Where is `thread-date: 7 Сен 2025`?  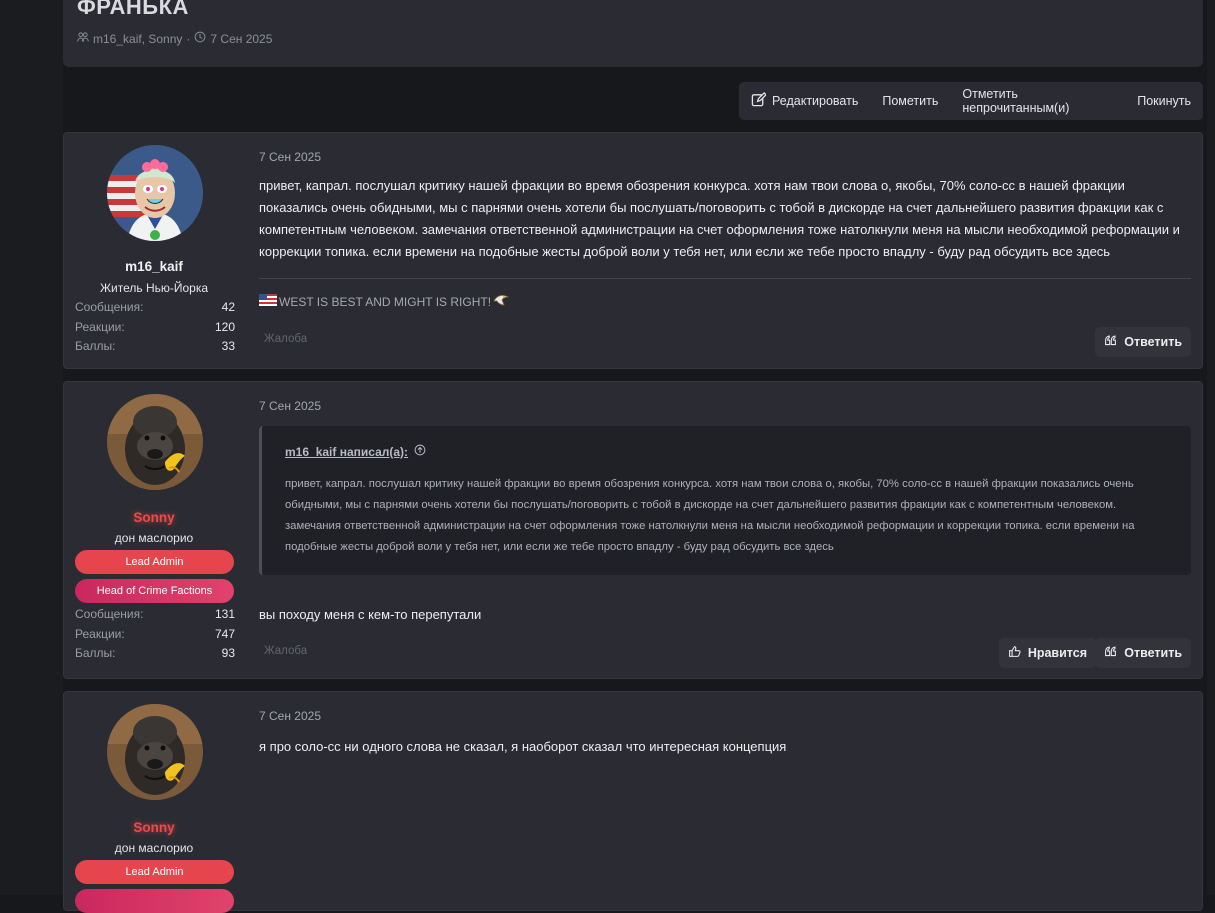
thread-date: 7 Сен 2025 is located at coordinates (241, 39).